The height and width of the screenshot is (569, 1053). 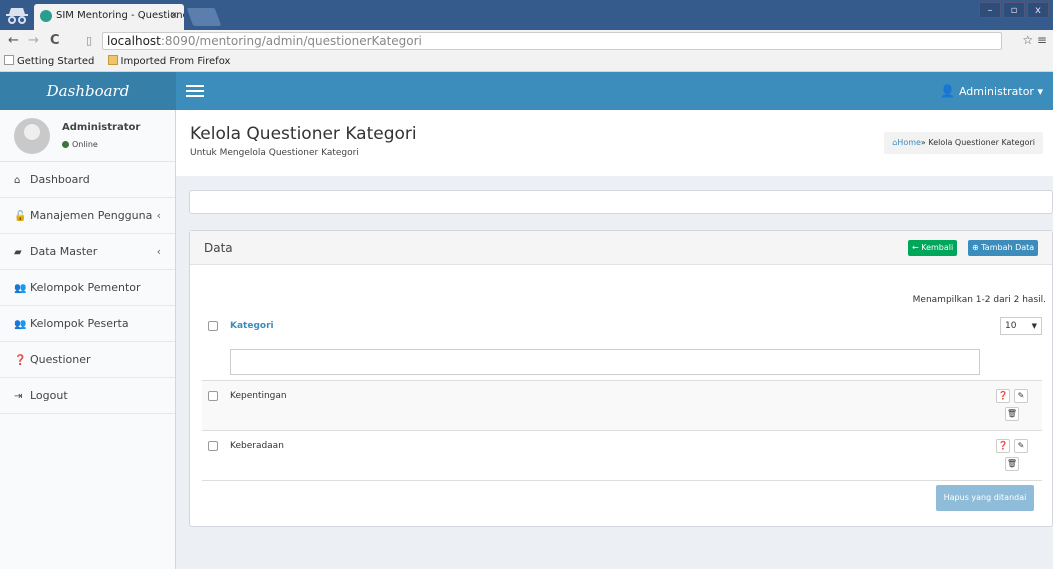 I want to click on breadcrumb-home-link: ⌂Home, so click(x=906, y=142).